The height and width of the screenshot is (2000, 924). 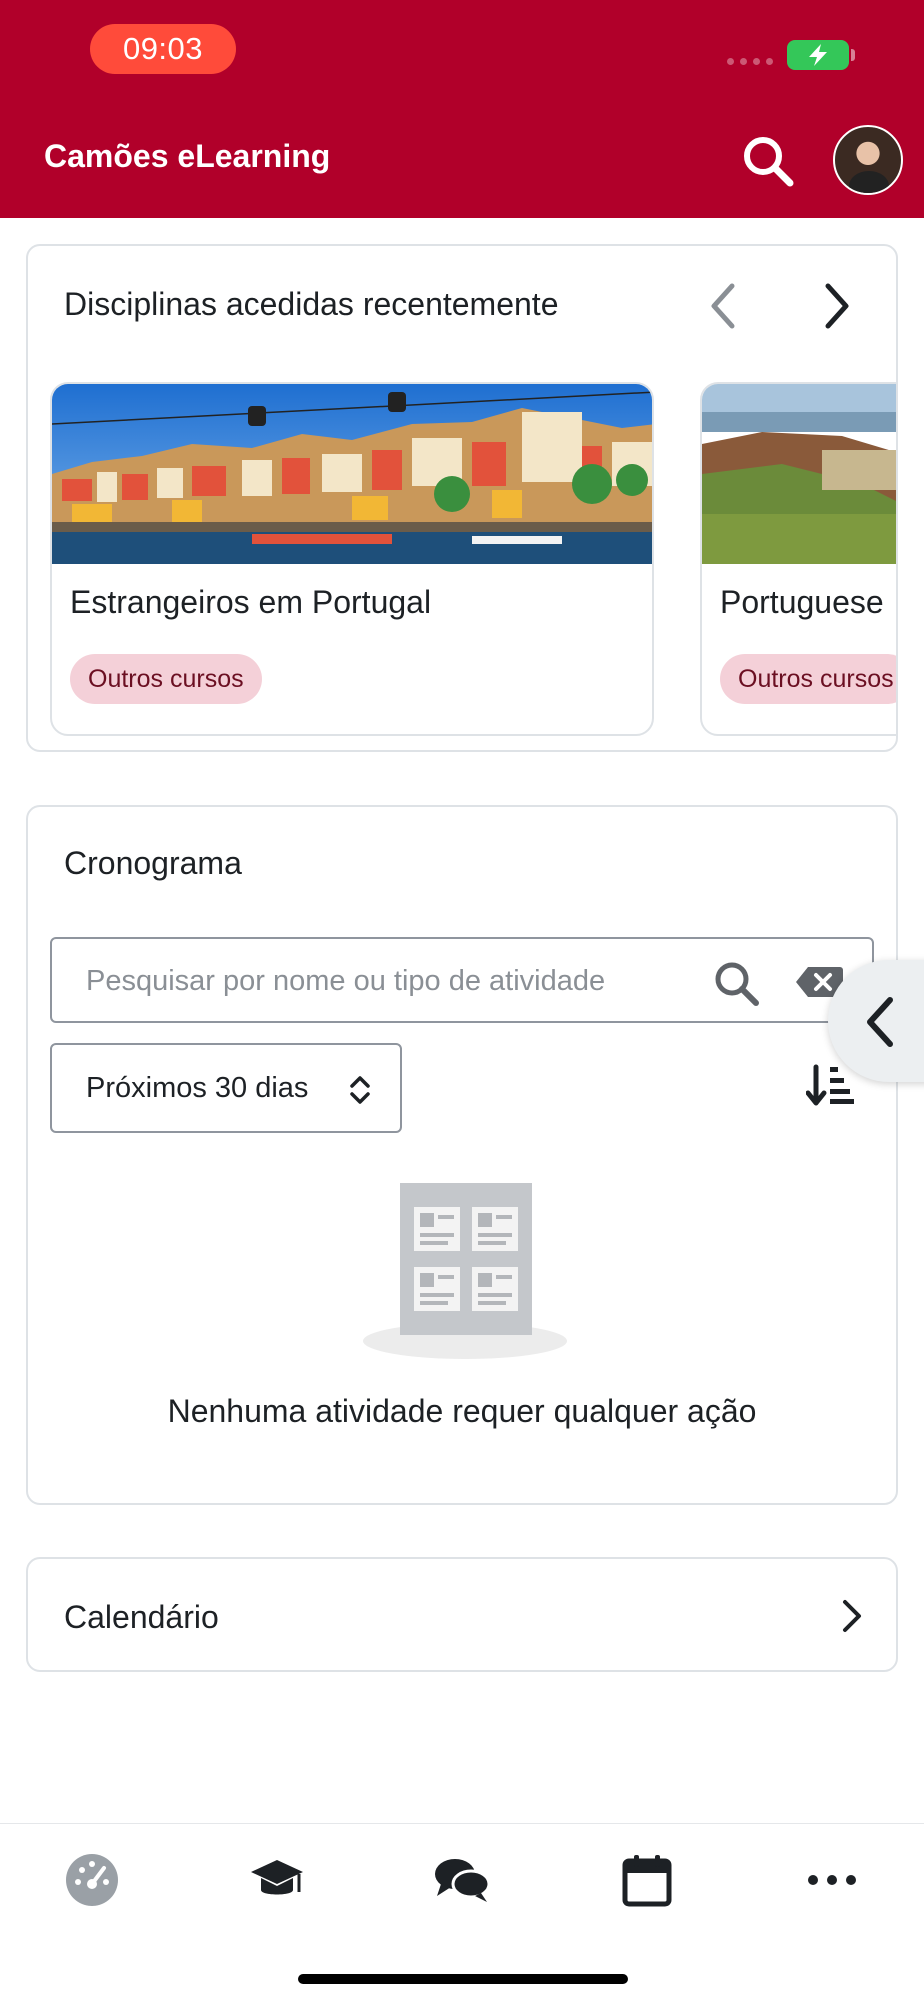 I want to click on chevron-updown-icon, so click(x=360, y=1090).